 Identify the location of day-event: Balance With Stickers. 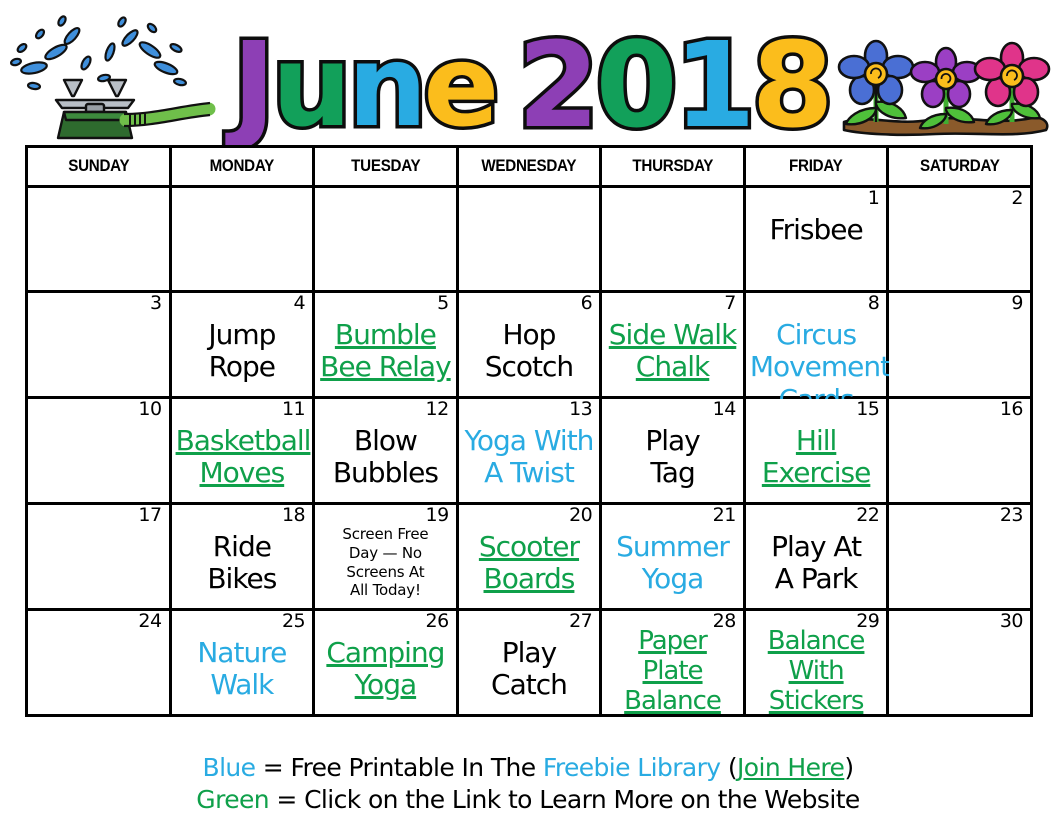
(816, 671).